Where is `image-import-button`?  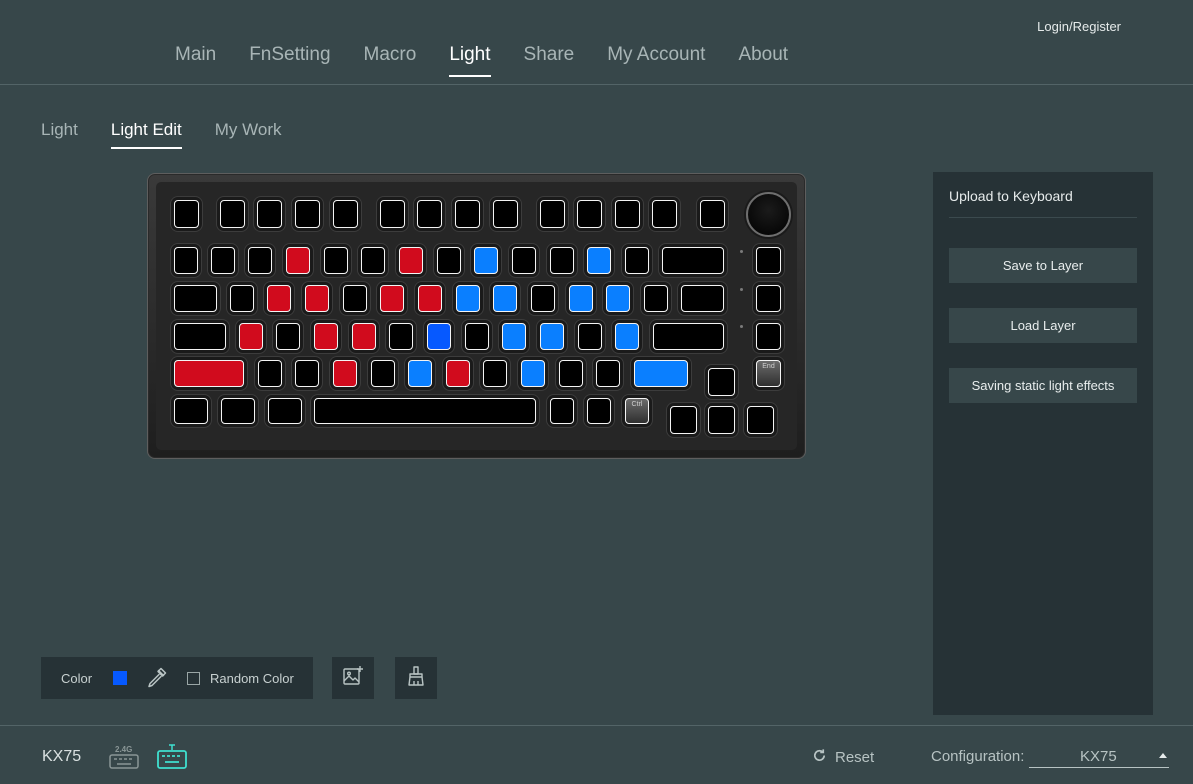 image-import-button is located at coordinates (353, 678).